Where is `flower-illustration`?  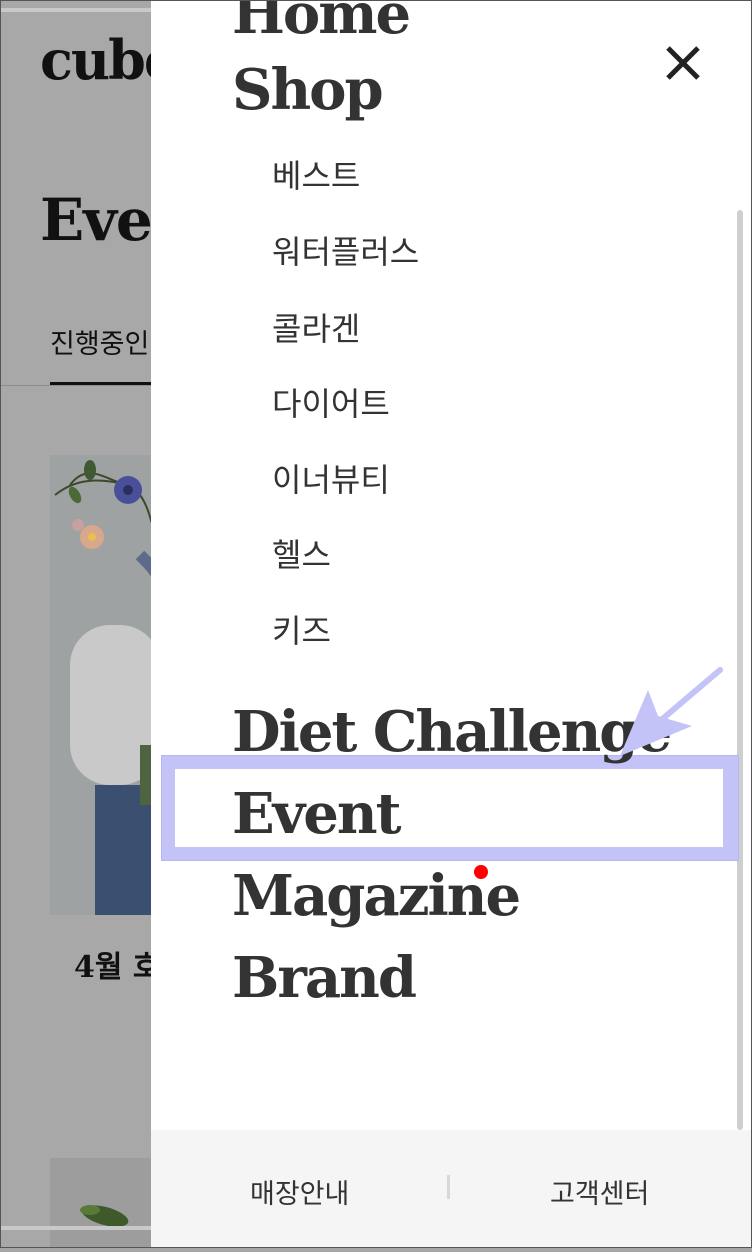 flower-illustration is located at coordinates (110, 687).